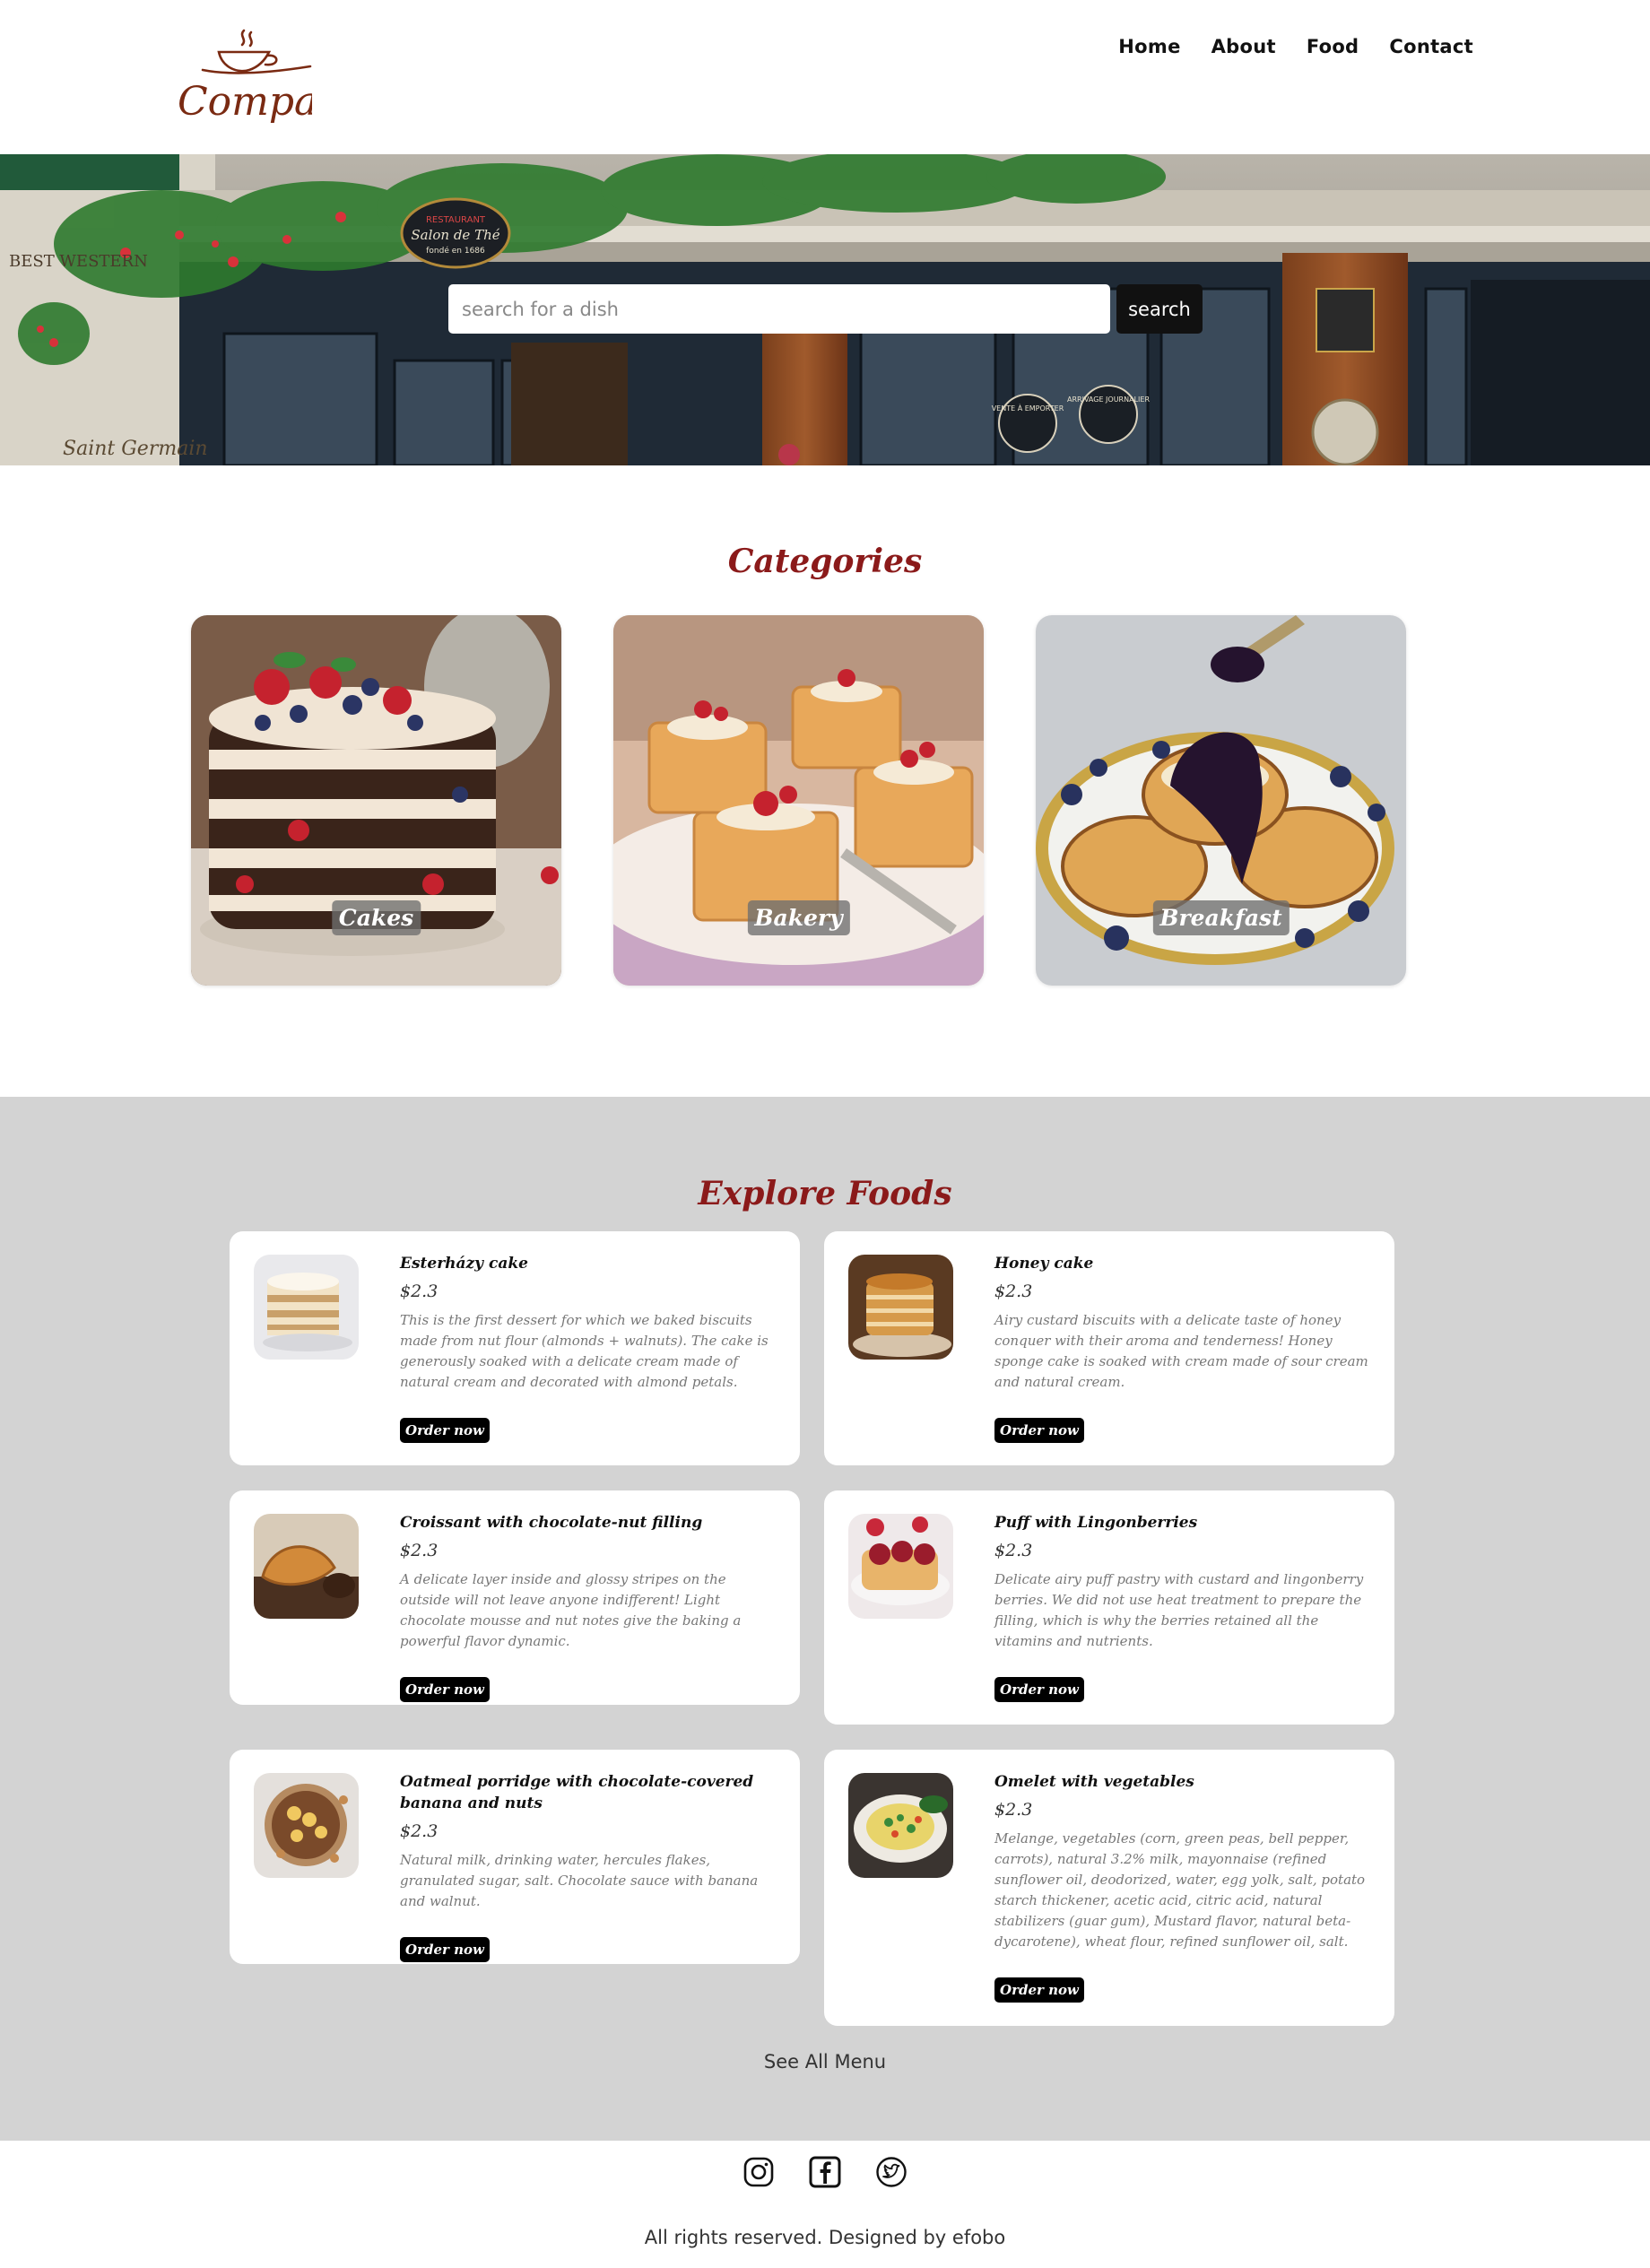  I want to click on svg-text: Company, so click(245, 101).